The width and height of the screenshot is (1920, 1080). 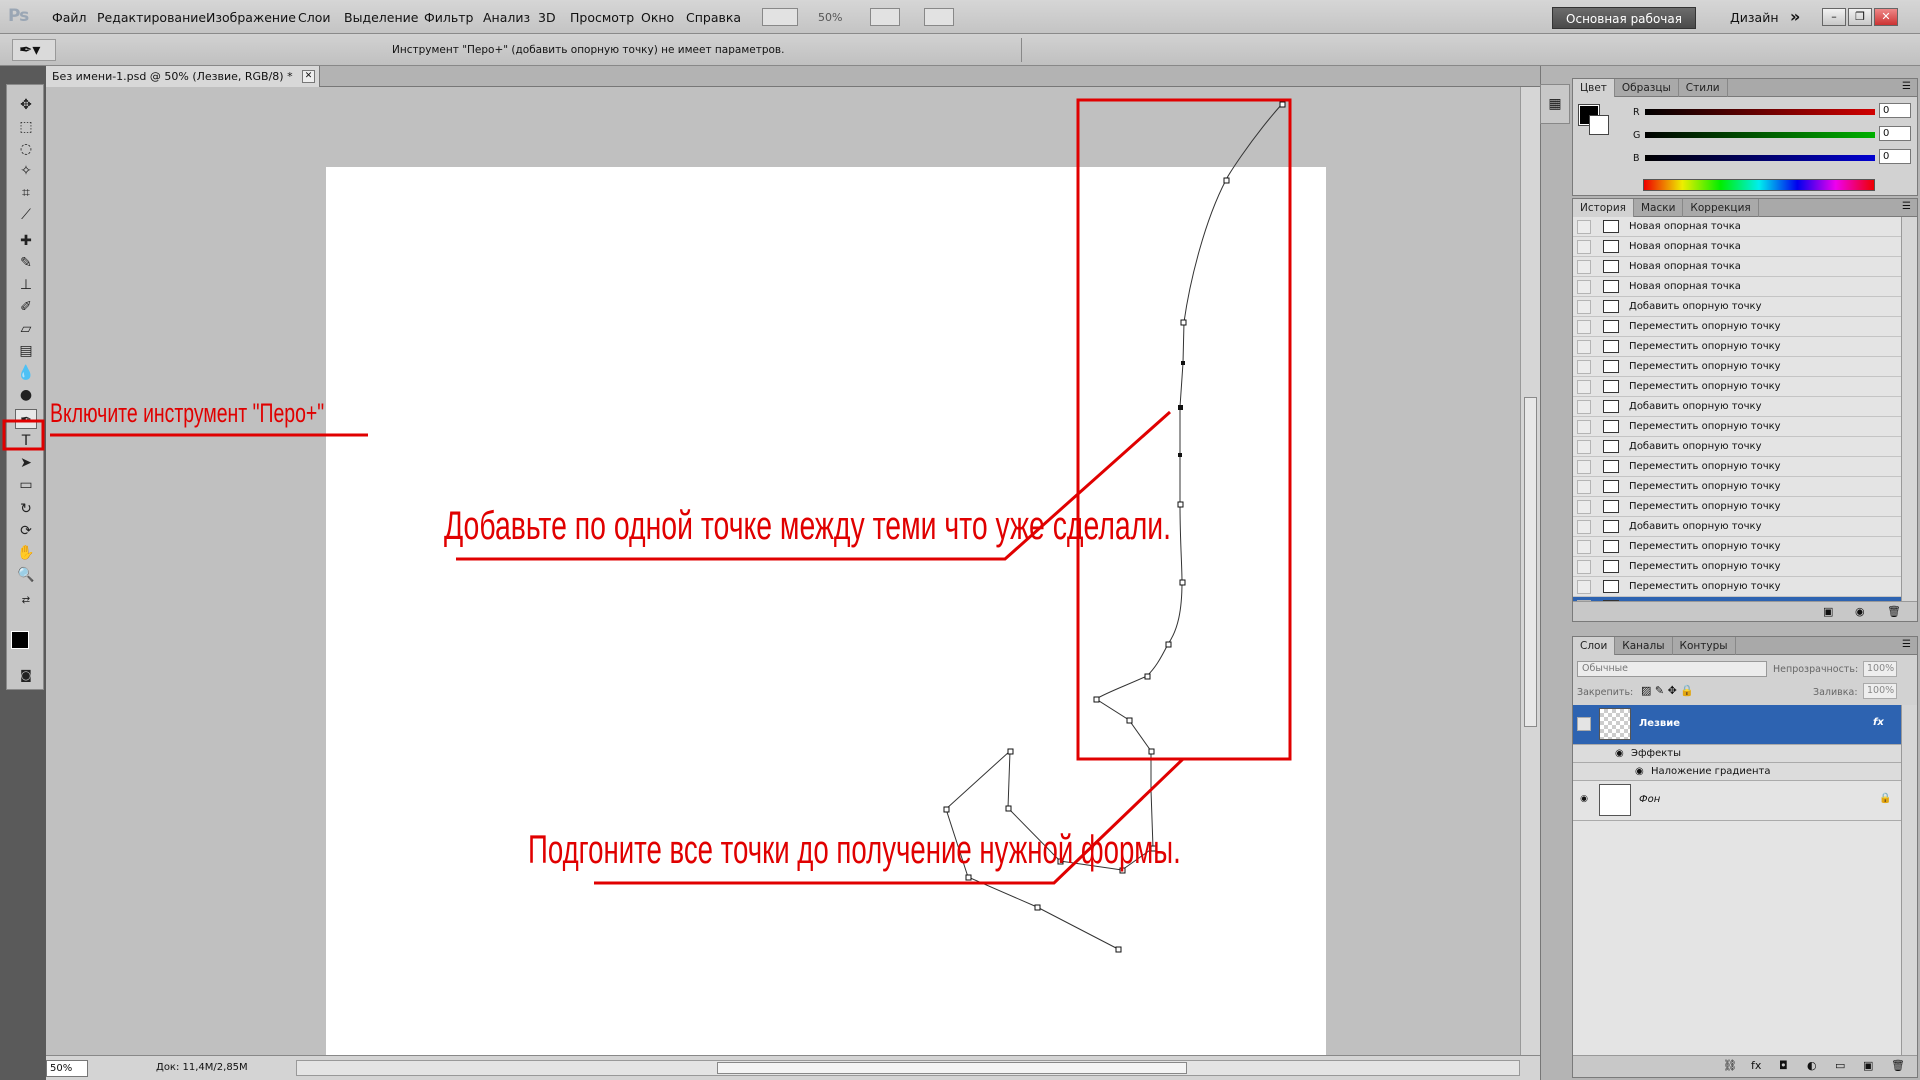 I want to click on tab-styles: Стили, so click(x=1703, y=88).